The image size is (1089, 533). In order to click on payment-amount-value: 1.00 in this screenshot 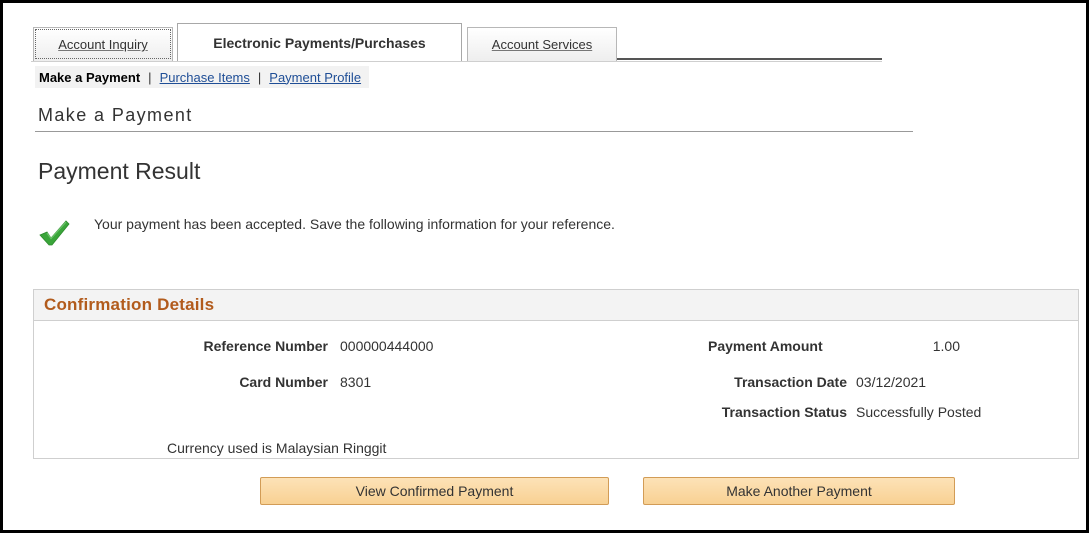, I will do `click(946, 346)`.